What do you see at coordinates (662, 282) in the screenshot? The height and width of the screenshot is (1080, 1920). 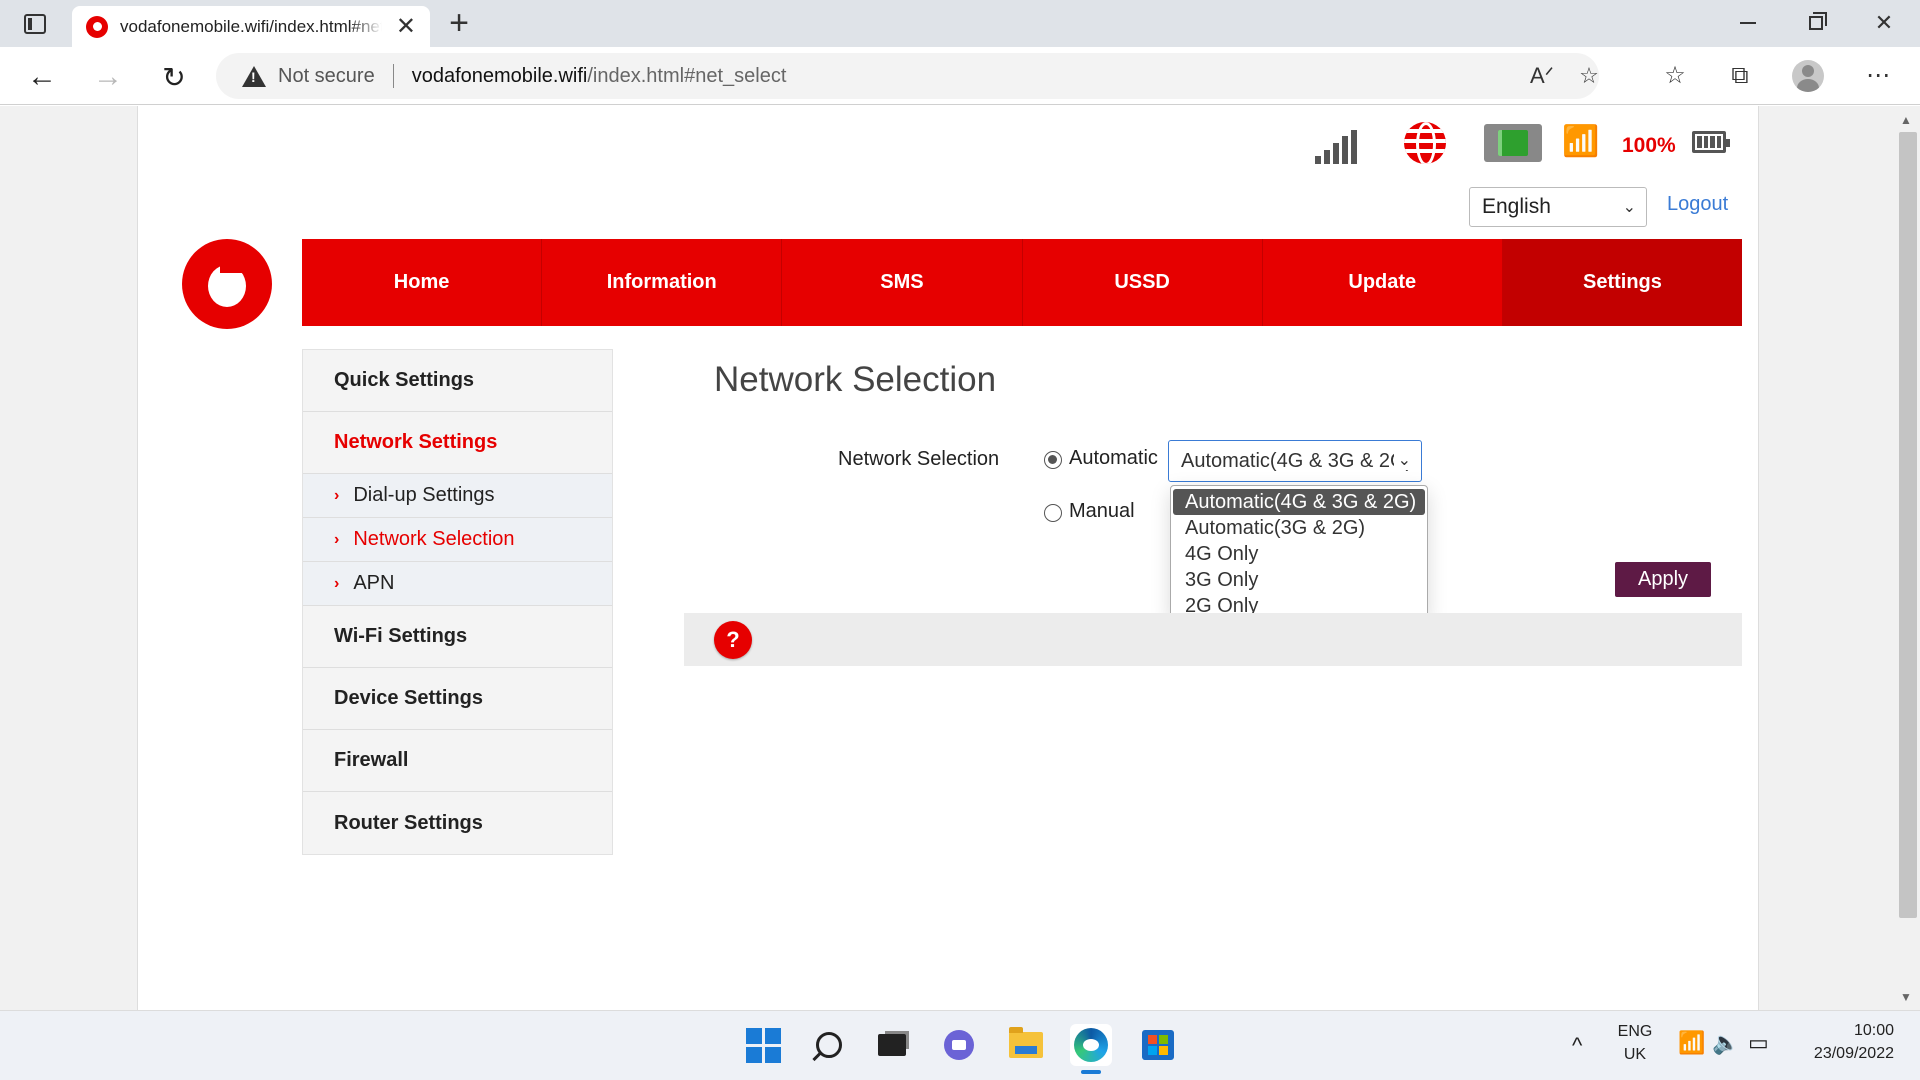 I see `nav-information: Information` at bounding box center [662, 282].